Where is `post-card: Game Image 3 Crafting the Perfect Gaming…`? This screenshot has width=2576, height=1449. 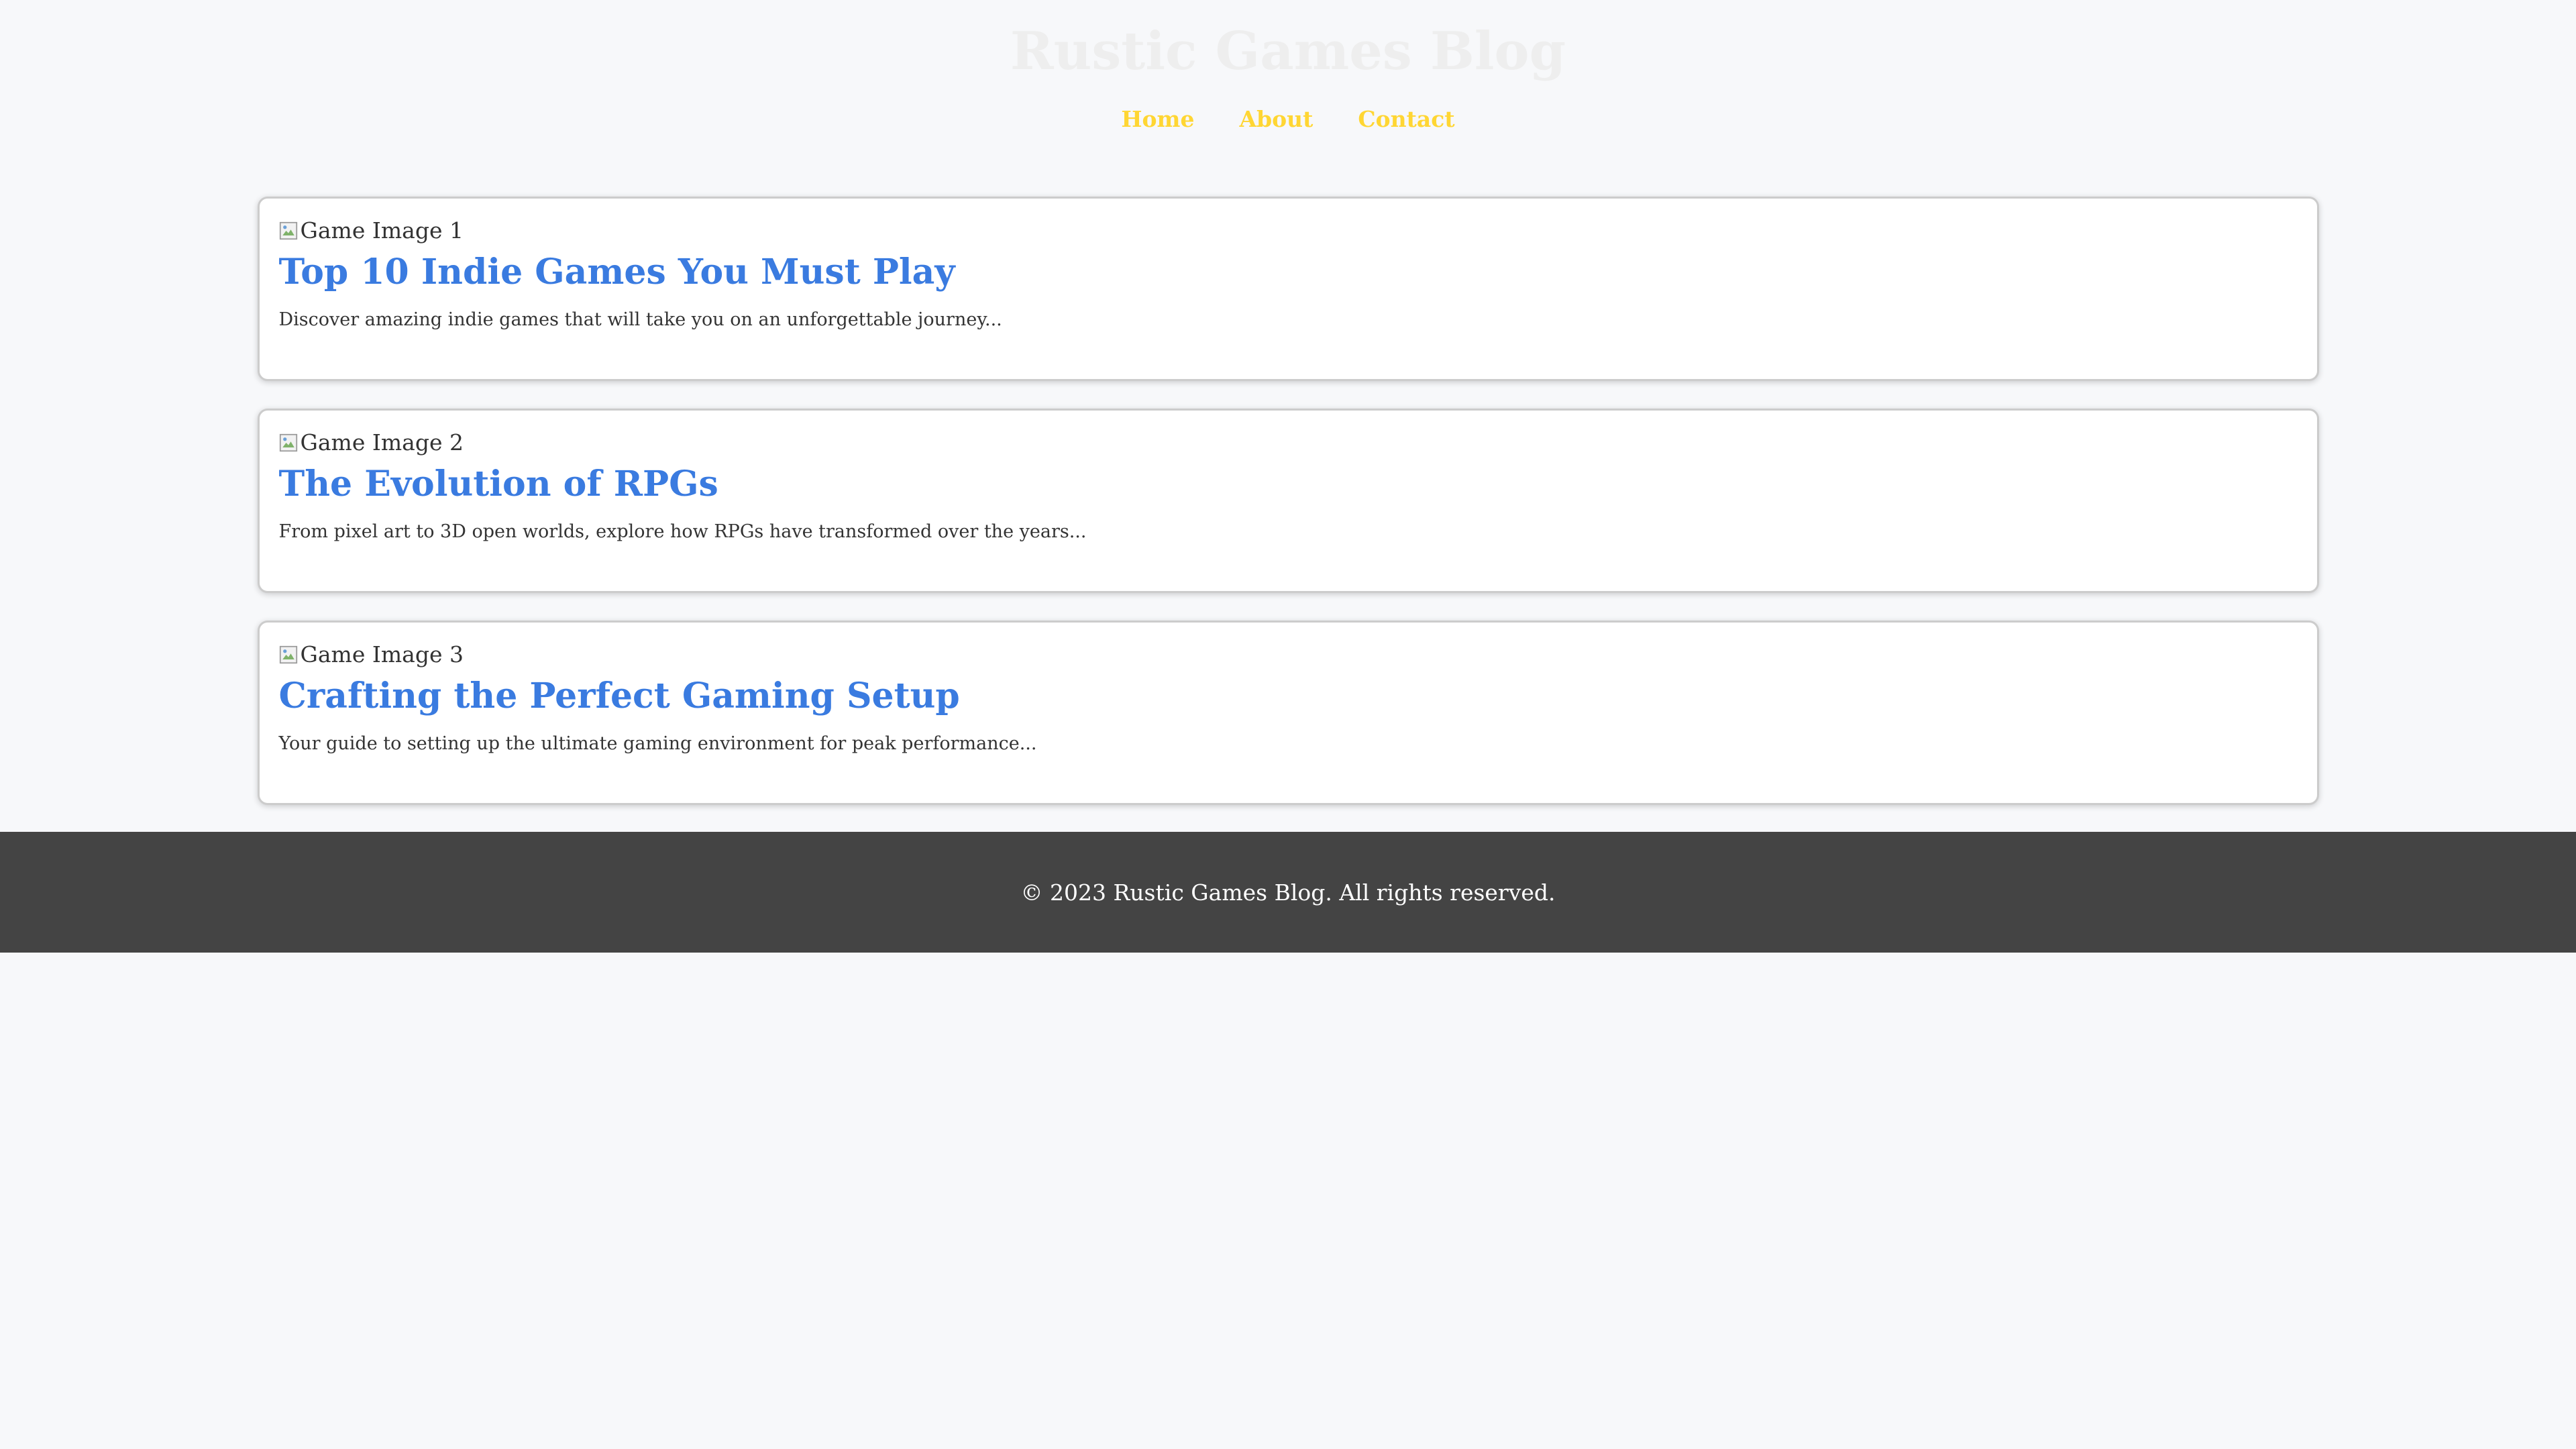
post-card: Game Image 3 Crafting the Perfect Gaming… is located at coordinates (1288, 713).